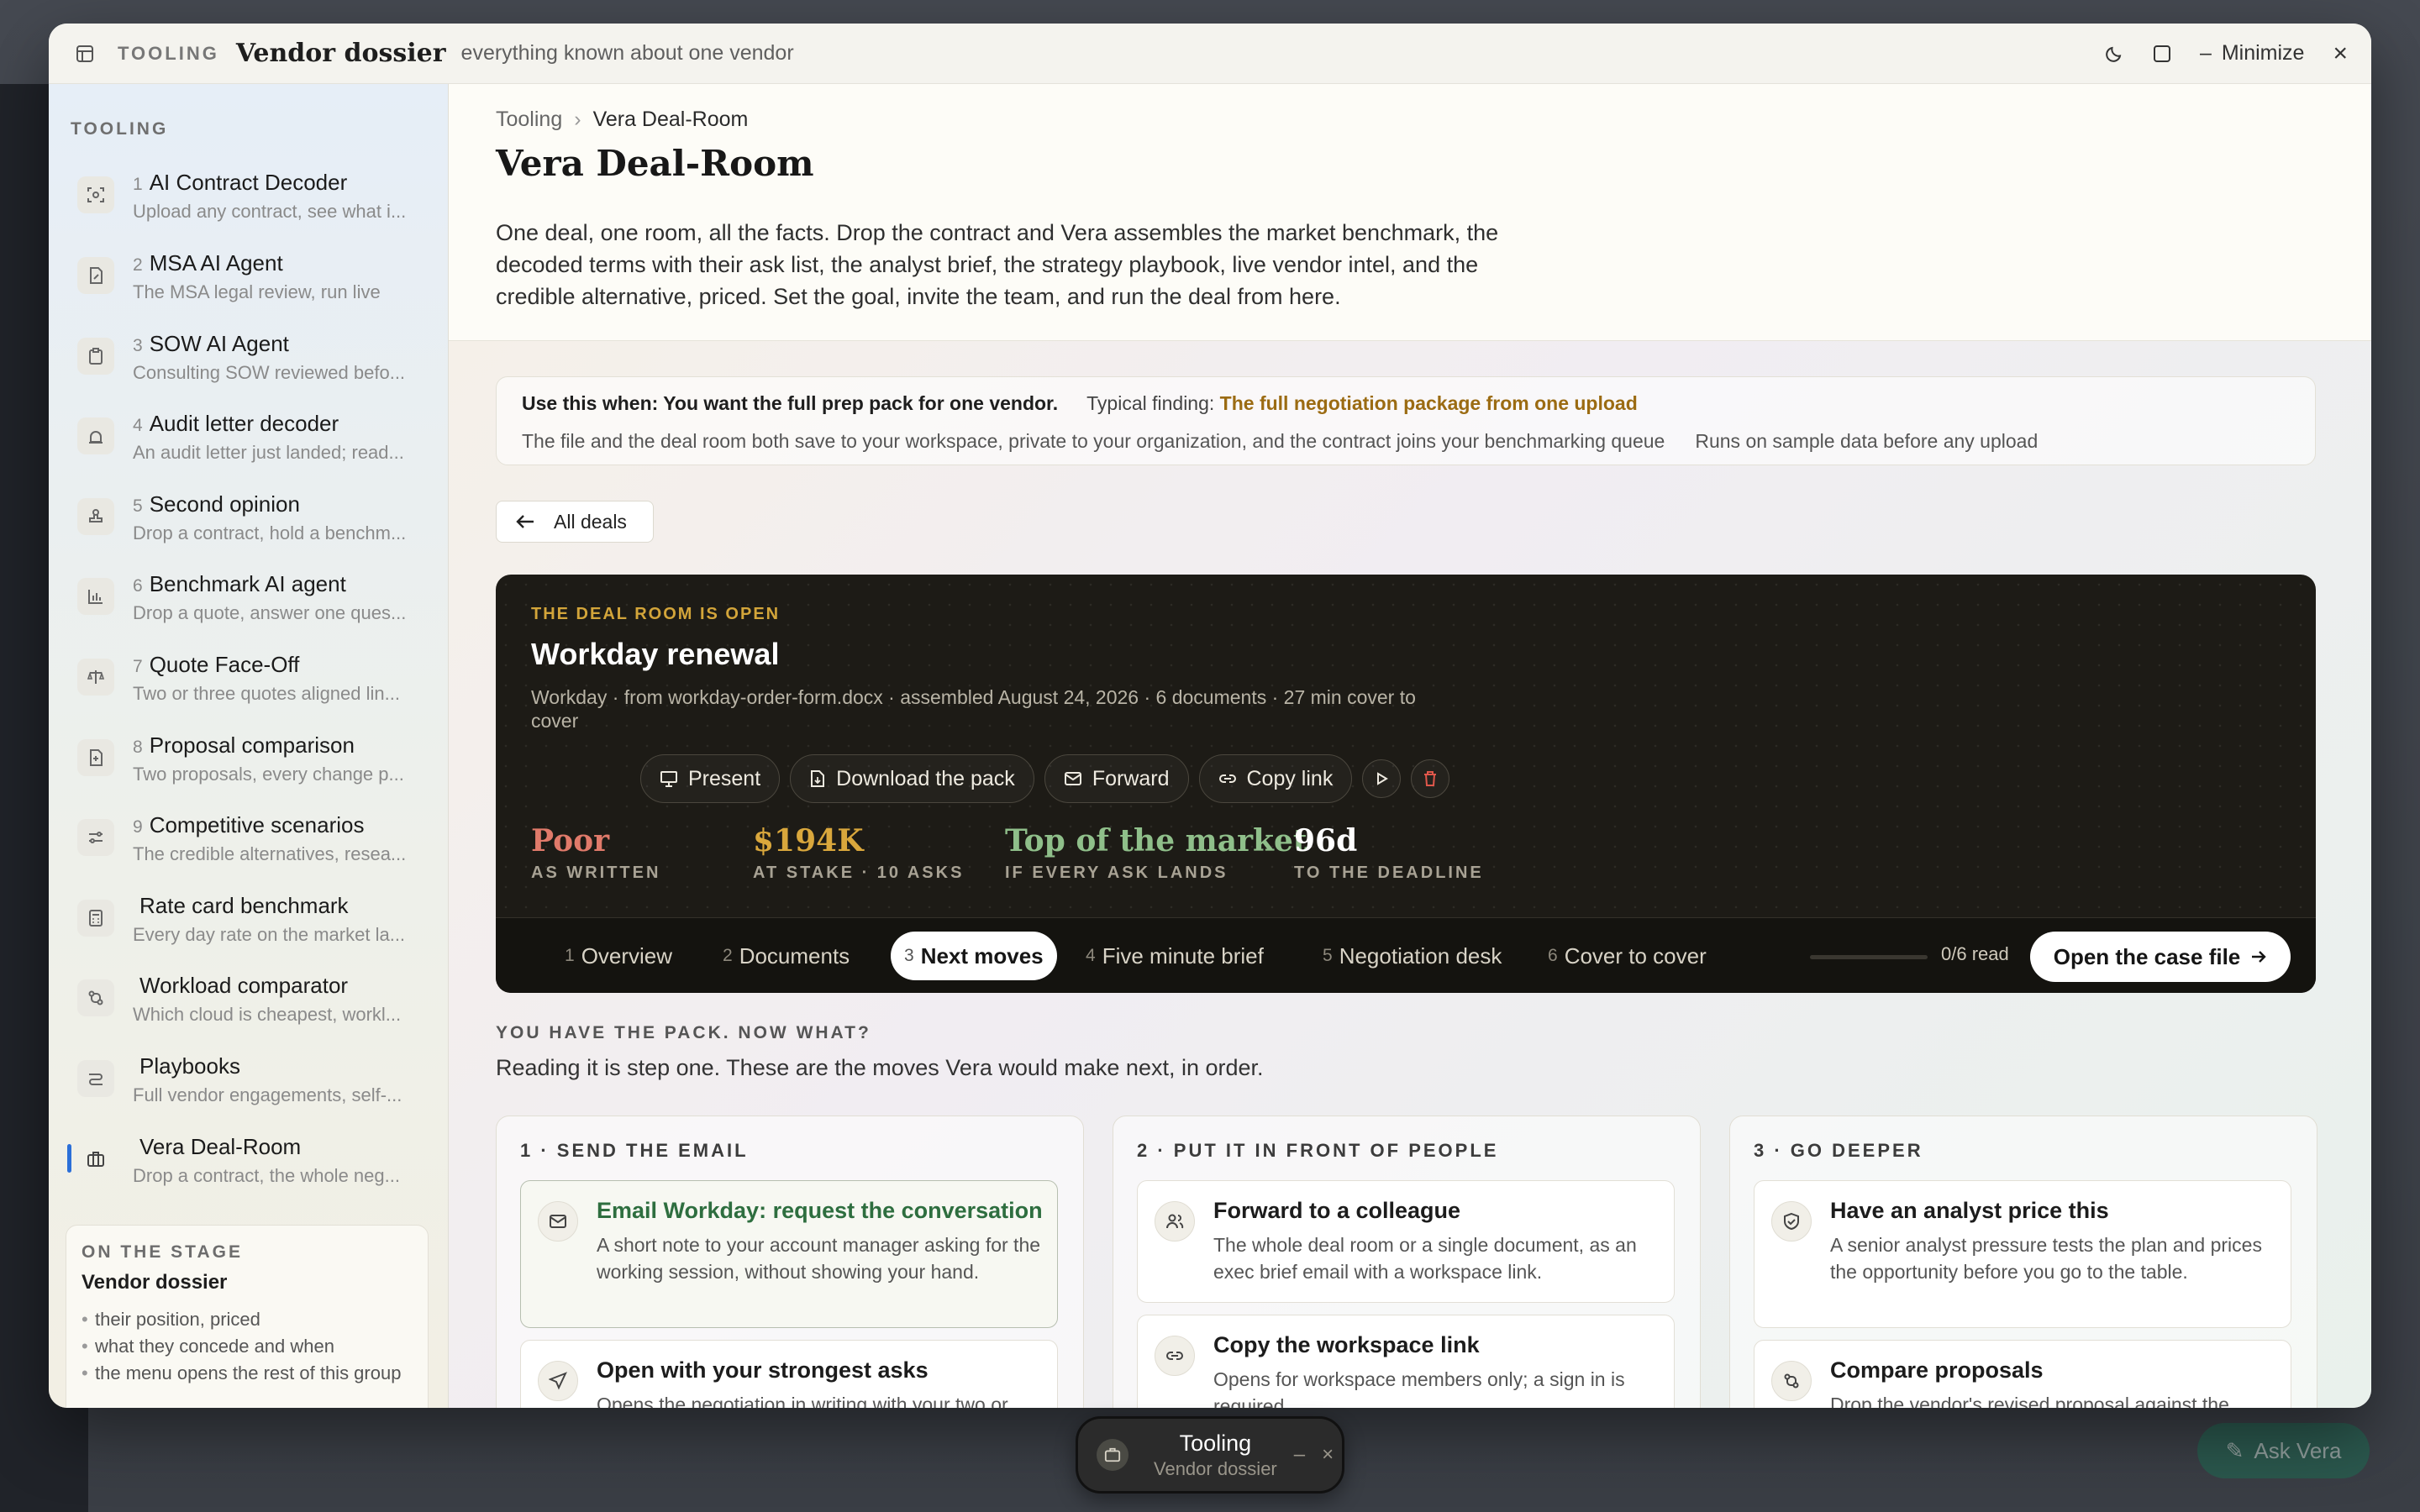 The image size is (2420, 1512). What do you see at coordinates (244, 905) in the screenshot?
I see `sidebar-item-label: Rate card benchmark` at bounding box center [244, 905].